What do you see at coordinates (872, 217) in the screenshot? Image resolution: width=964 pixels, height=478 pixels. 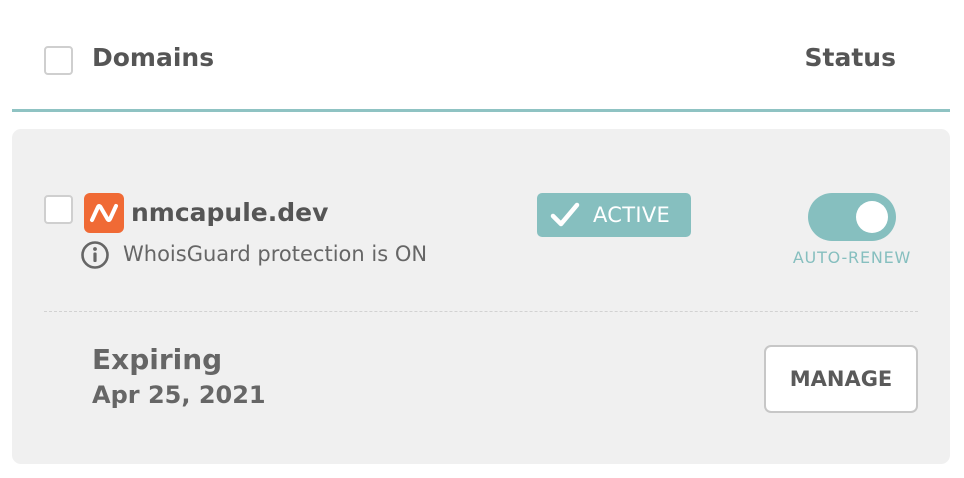 I see `toggle-knob` at bounding box center [872, 217].